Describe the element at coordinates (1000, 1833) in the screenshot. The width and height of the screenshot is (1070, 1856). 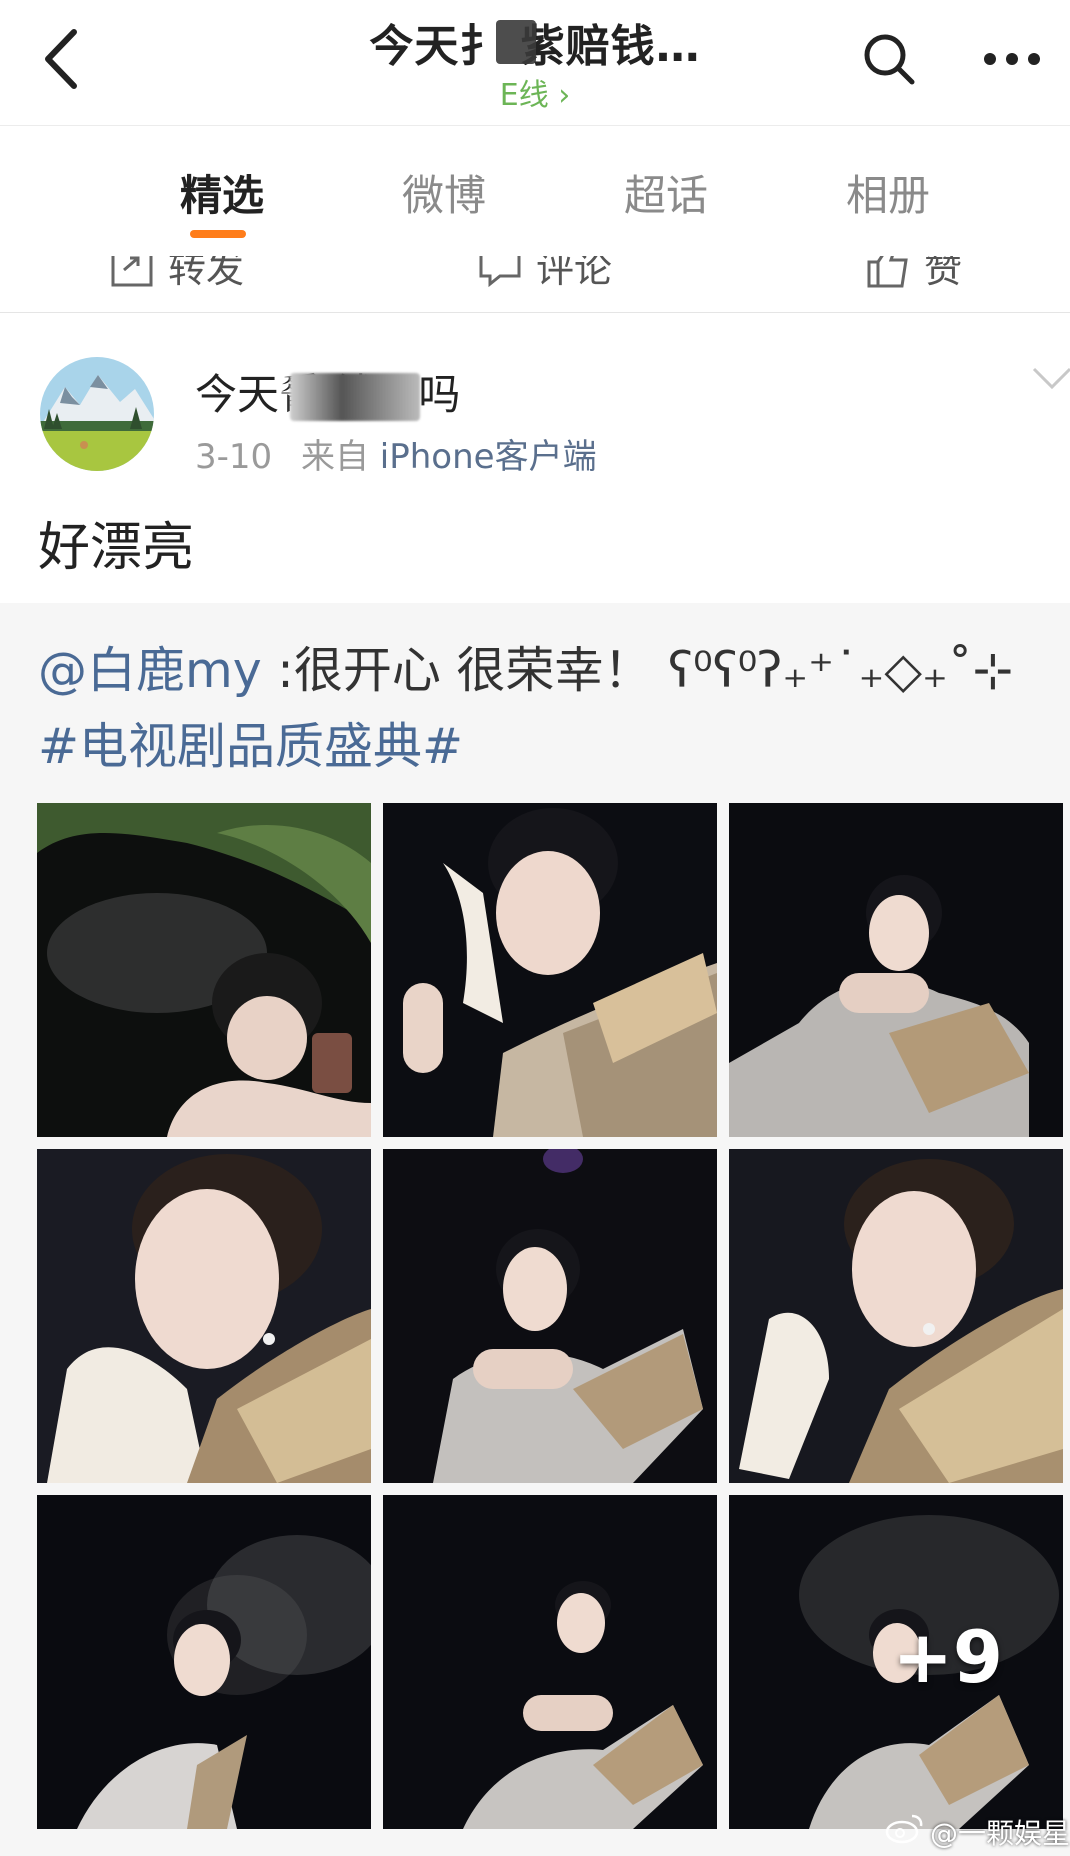
I see `watermark-text: @一颗娱星` at that location.